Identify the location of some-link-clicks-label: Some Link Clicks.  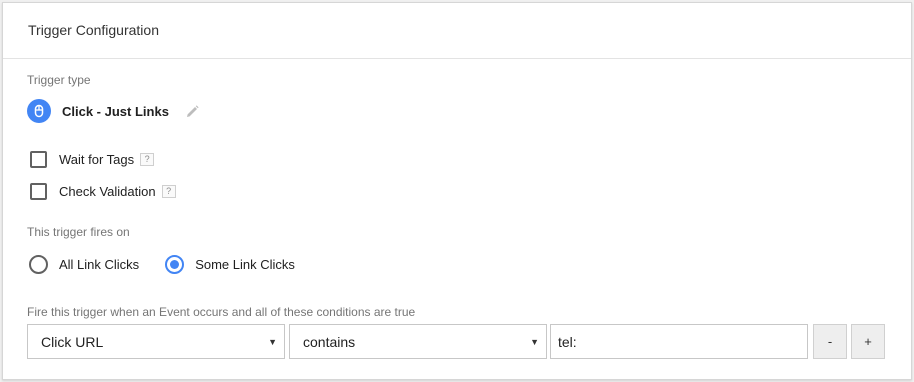
(245, 264).